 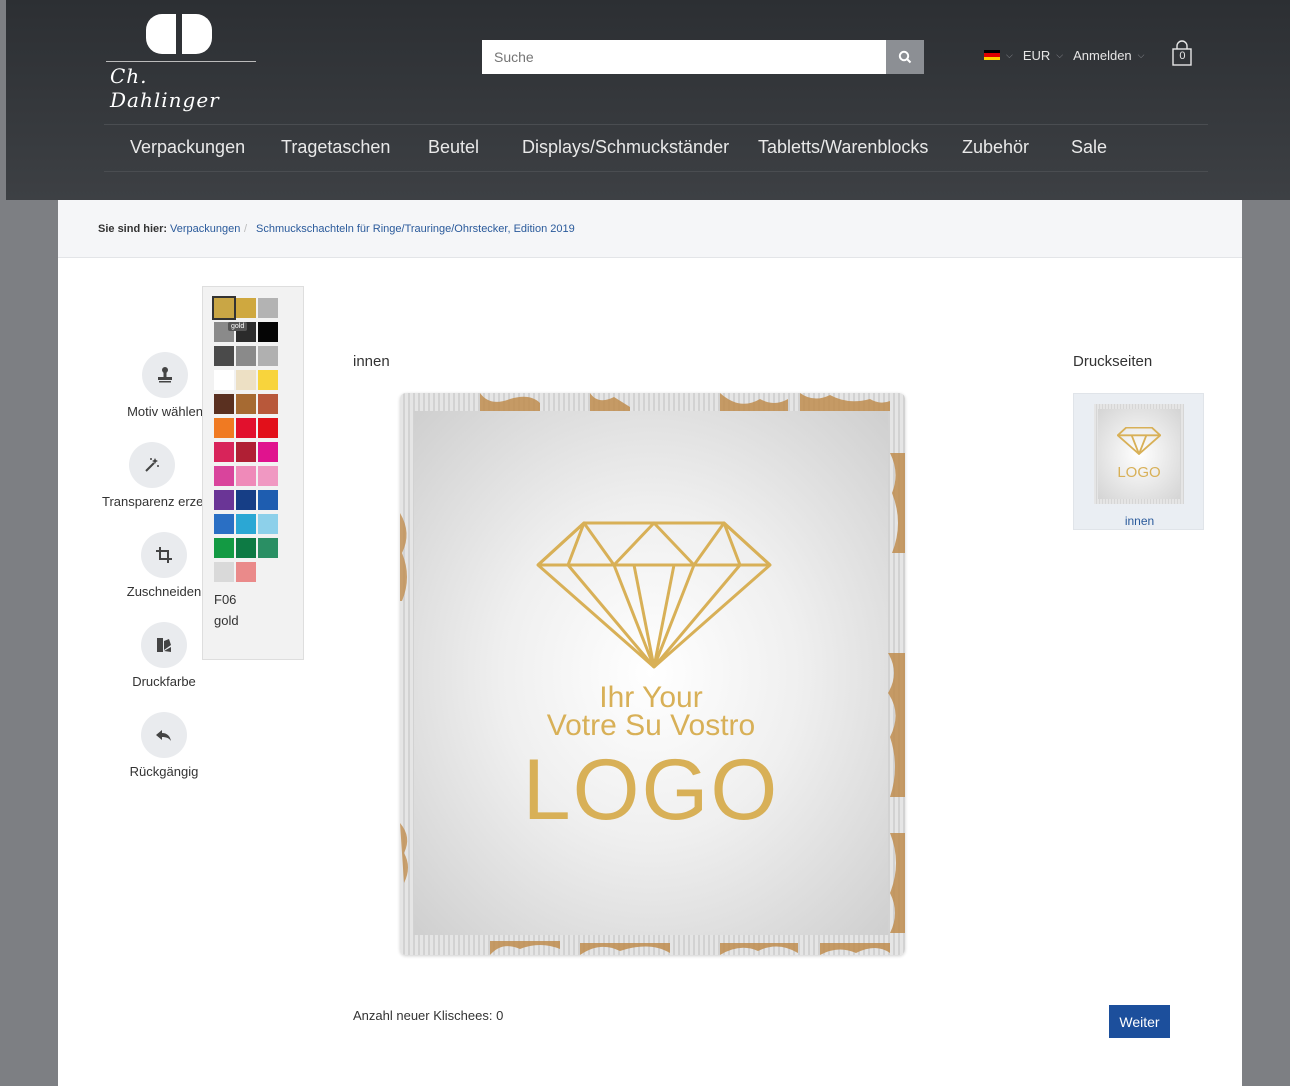 I want to click on color-tooltip: gold, so click(x=238, y=326).